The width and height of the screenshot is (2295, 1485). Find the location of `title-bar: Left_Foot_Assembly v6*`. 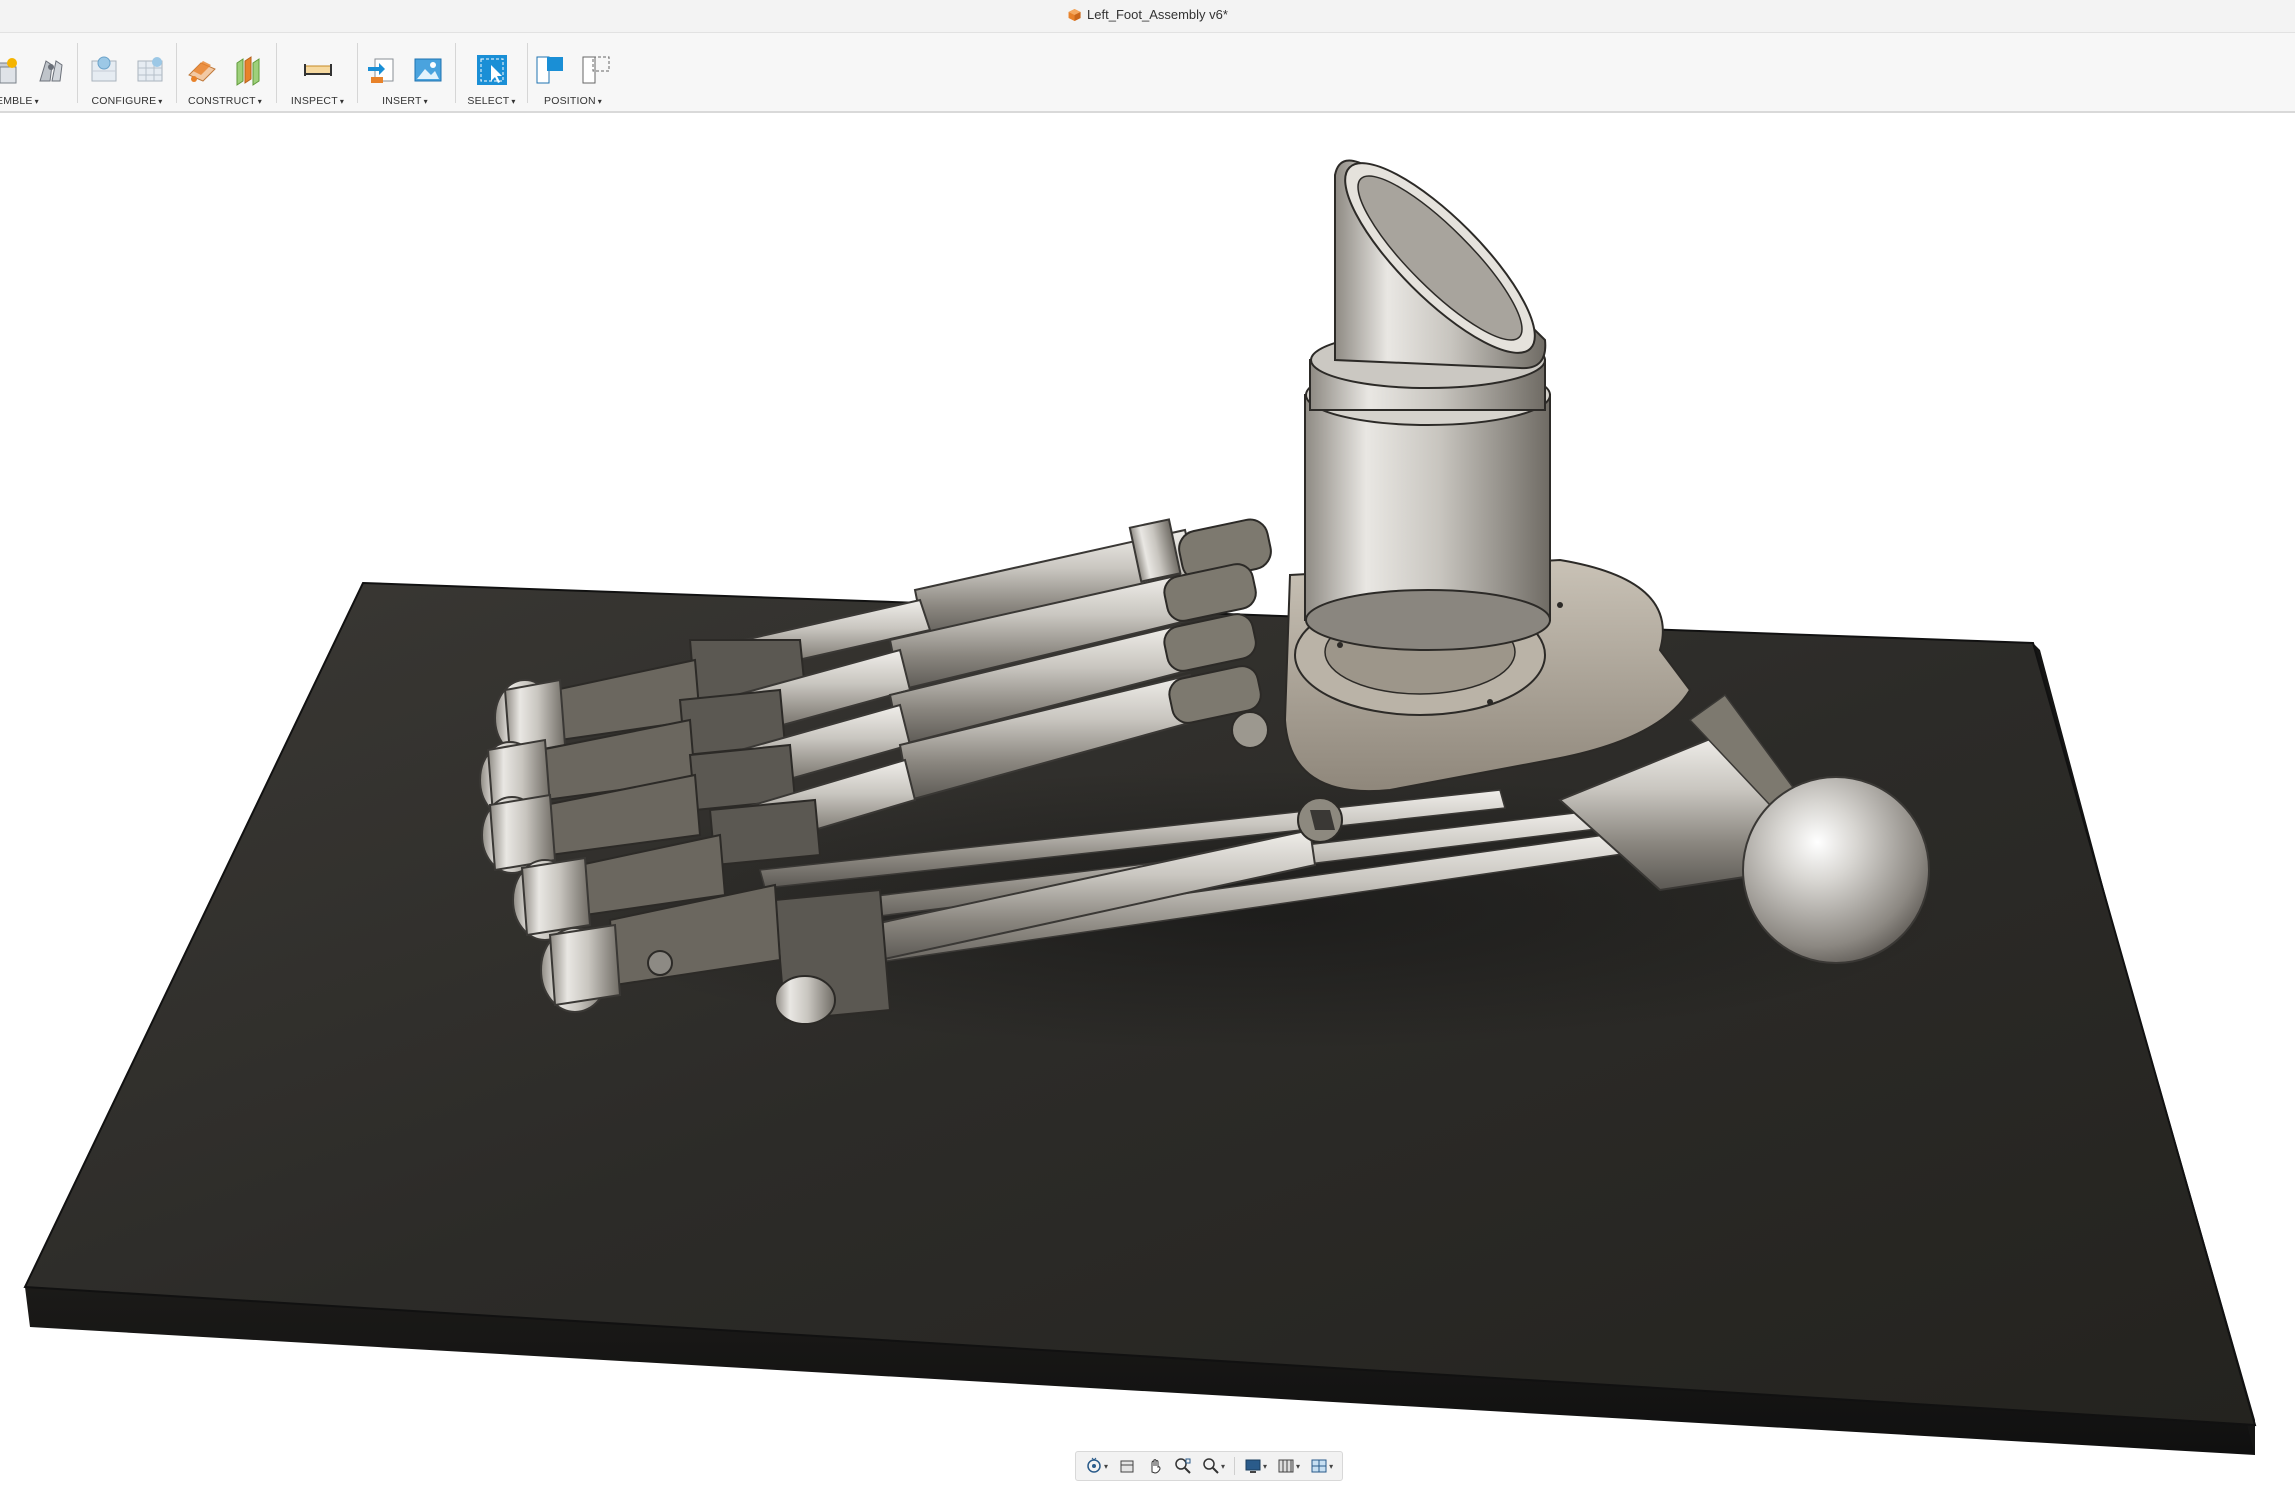

title-bar: Left_Foot_Assembly v6* is located at coordinates (1147, 16).